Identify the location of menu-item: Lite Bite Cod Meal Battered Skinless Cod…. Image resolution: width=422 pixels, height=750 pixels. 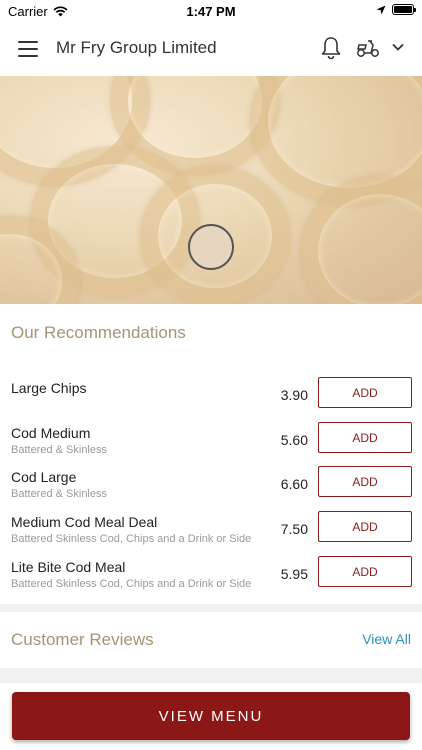
(211, 574).